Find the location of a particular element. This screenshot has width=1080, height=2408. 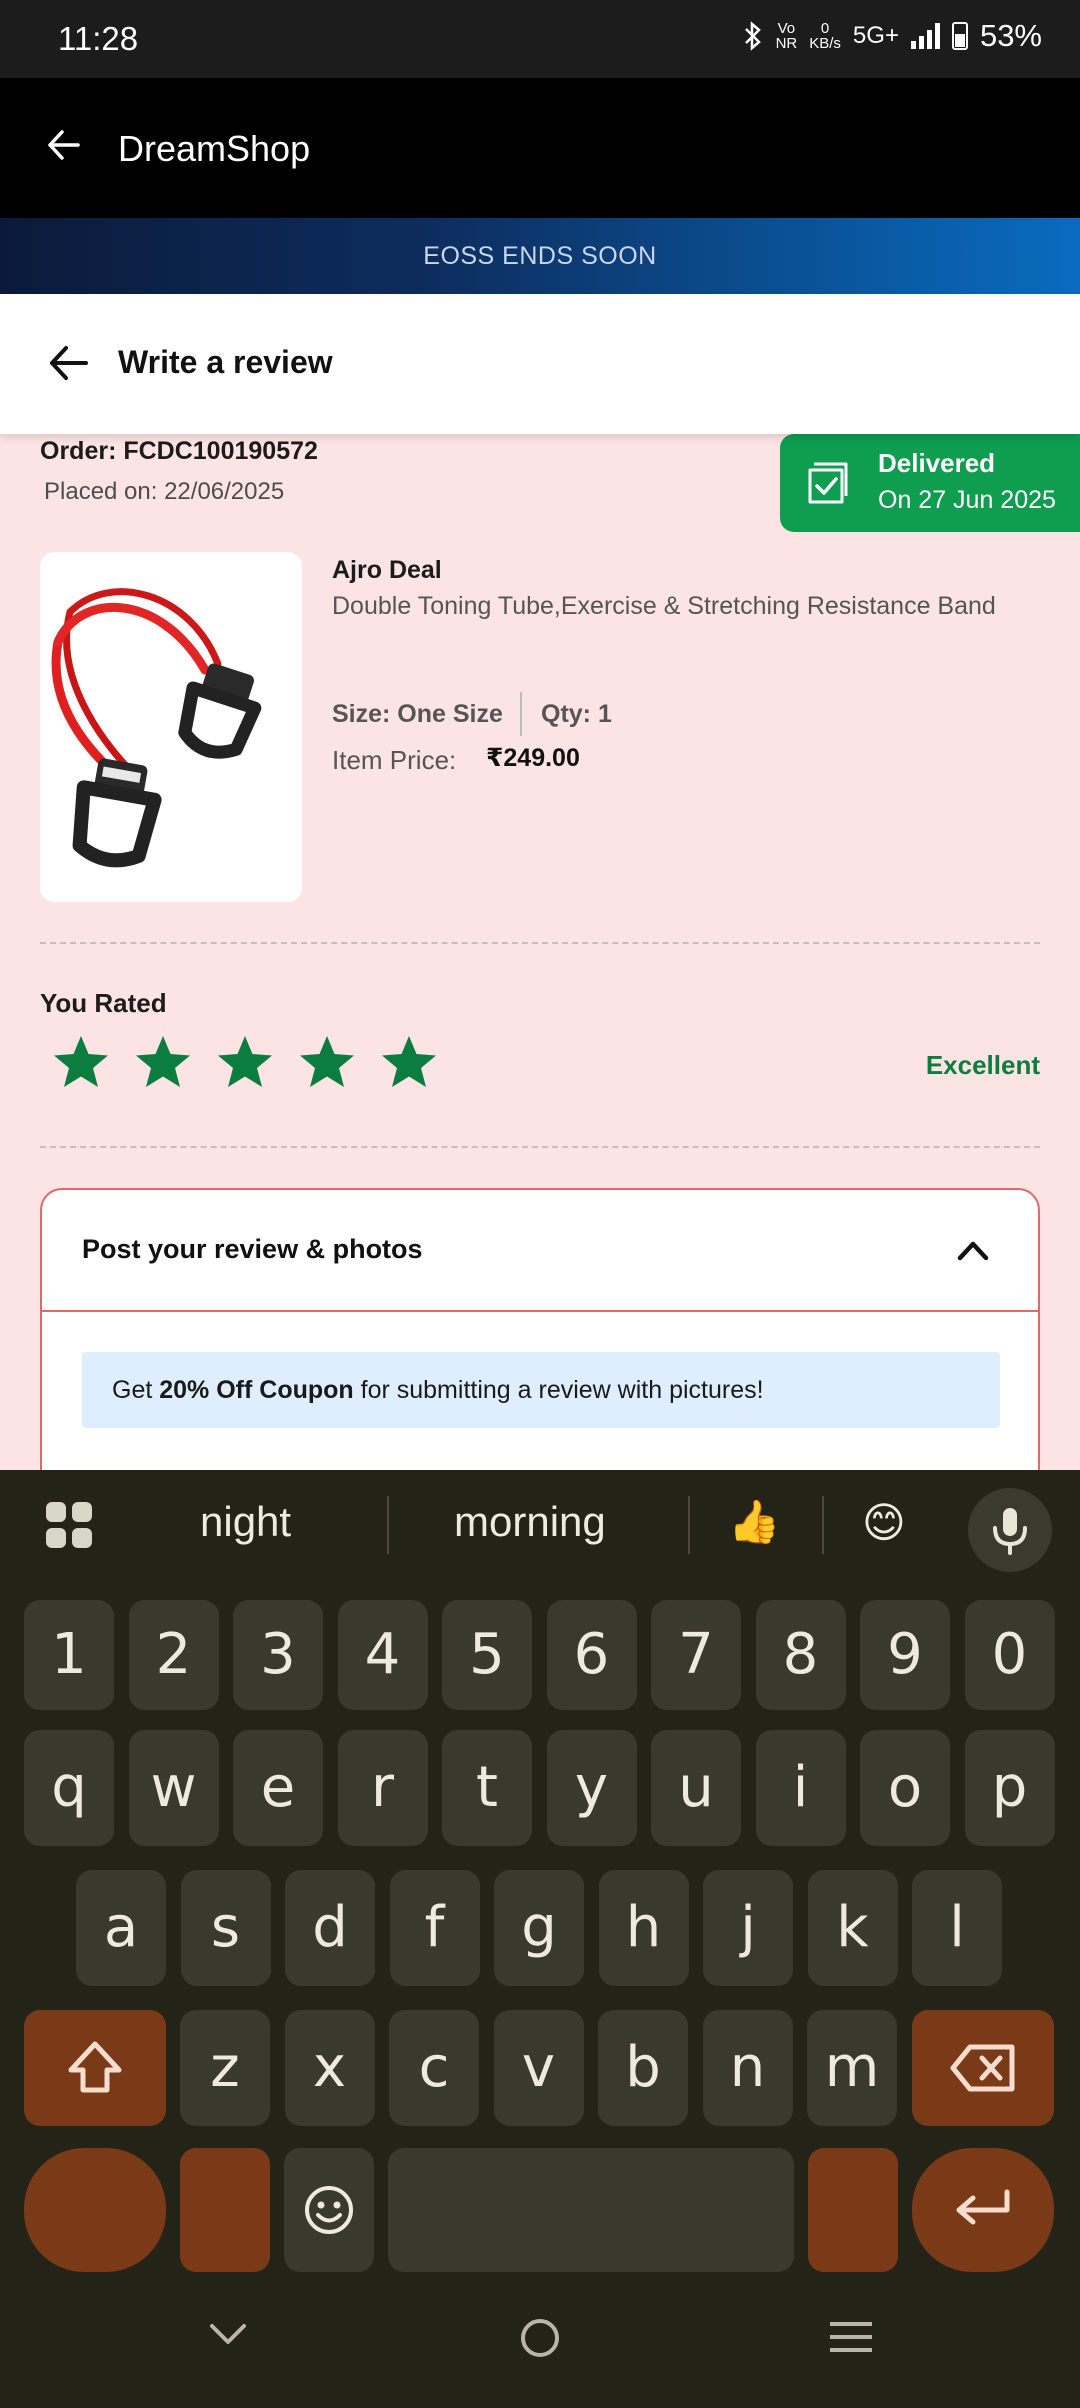

emoji-key is located at coordinates (329, 2210).